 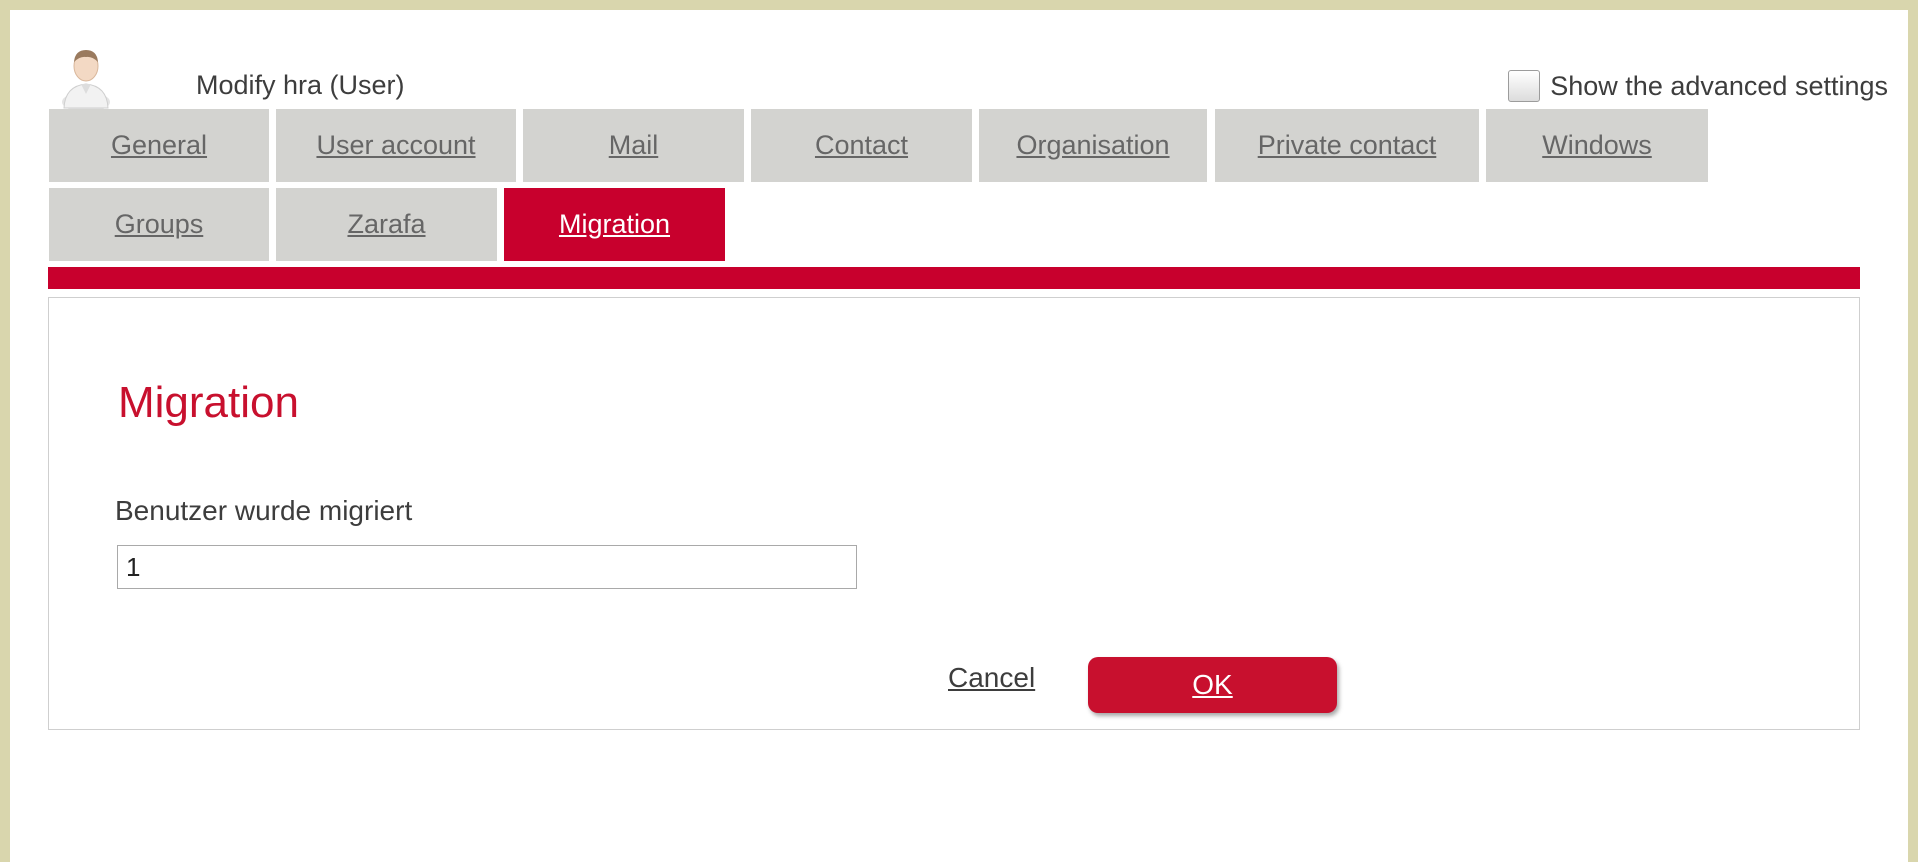 I want to click on ok-button: OK, so click(x=1212, y=685).